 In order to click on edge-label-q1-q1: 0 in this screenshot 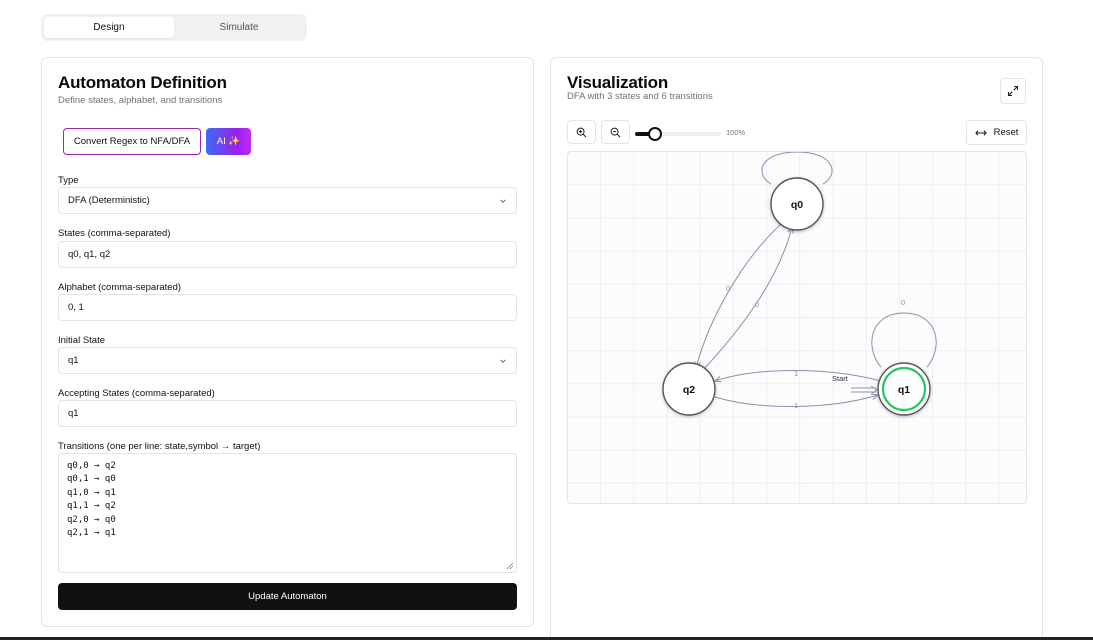, I will do `click(903, 302)`.